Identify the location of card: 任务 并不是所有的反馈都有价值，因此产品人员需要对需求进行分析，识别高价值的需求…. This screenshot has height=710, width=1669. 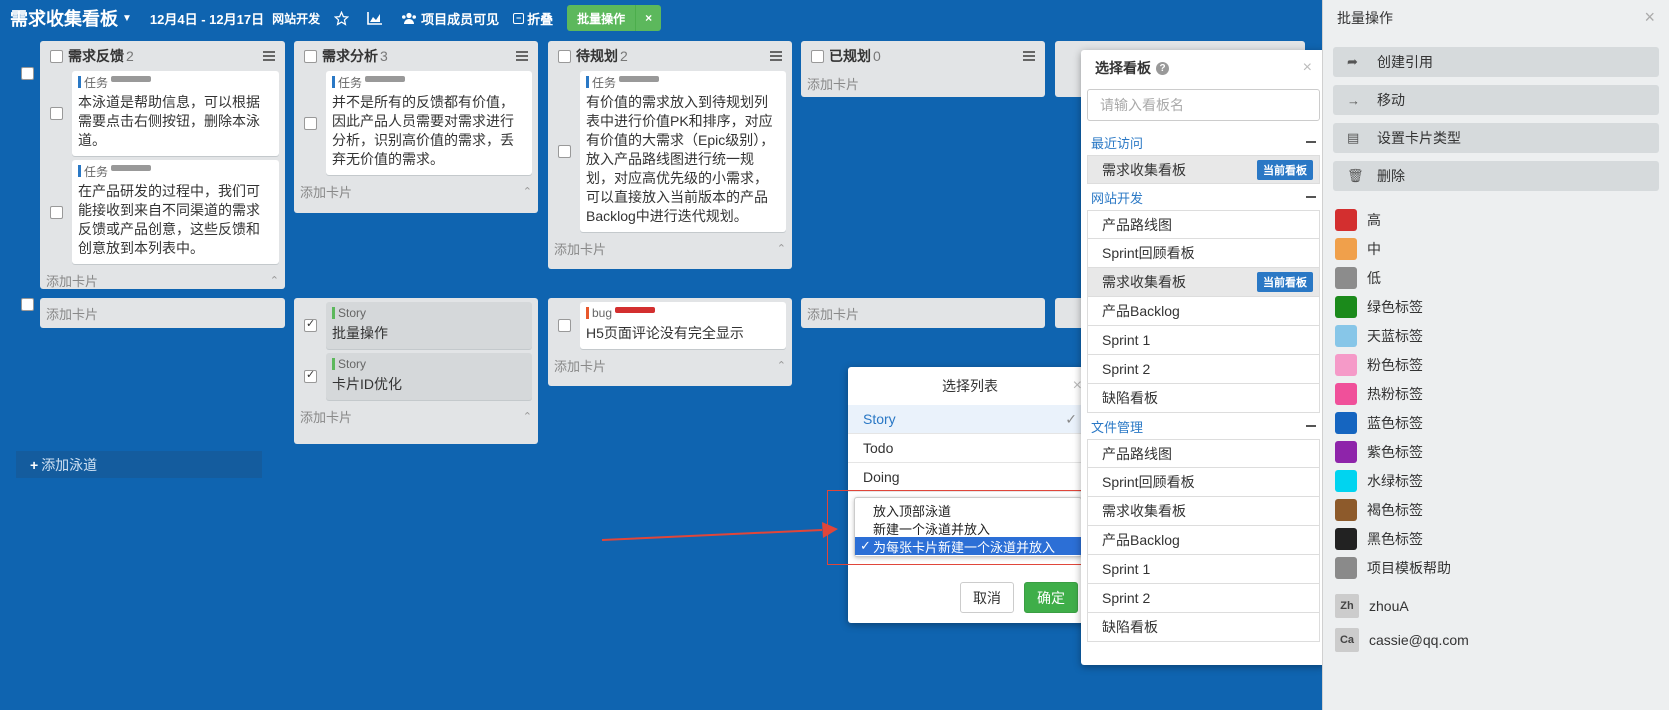
(429, 123).